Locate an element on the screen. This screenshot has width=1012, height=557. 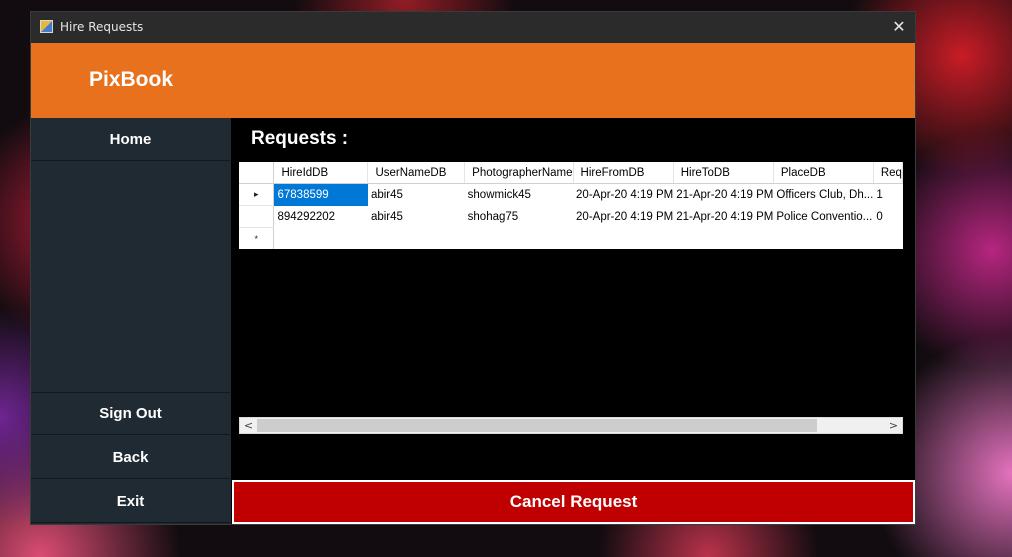
row-header is located at coordinates (257, 216).